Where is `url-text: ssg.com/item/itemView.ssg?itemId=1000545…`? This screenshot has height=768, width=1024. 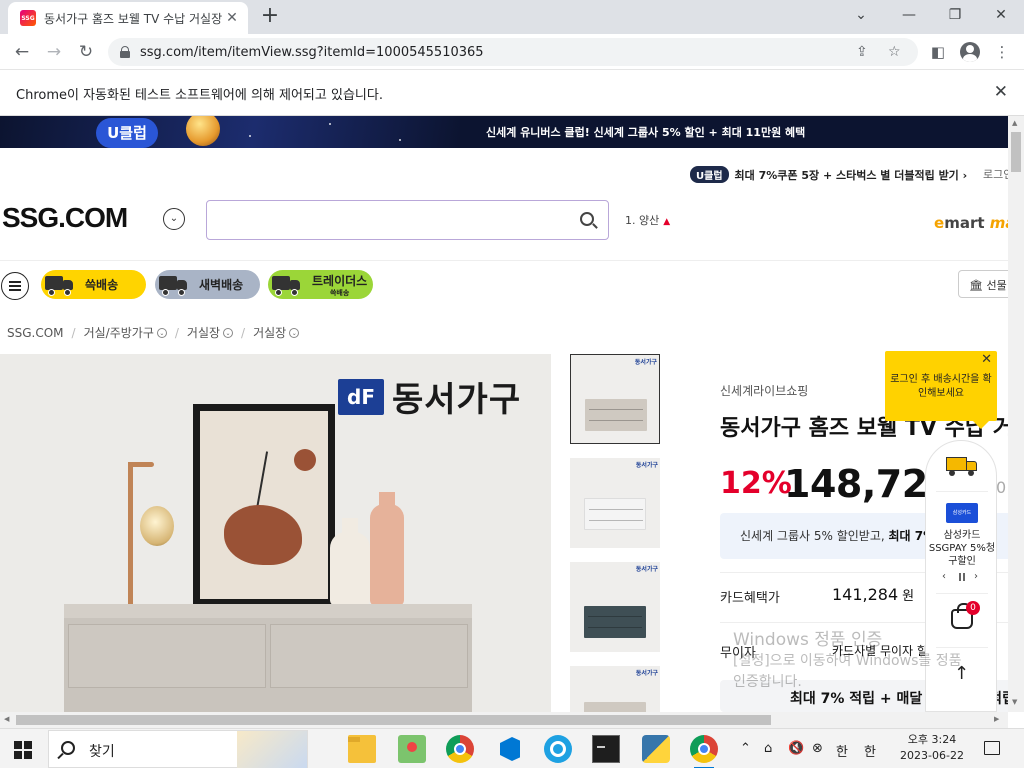 url-text: ssg.com/item/itemView.ssg?itemId=1000545… is located at coordinates (312, 52).